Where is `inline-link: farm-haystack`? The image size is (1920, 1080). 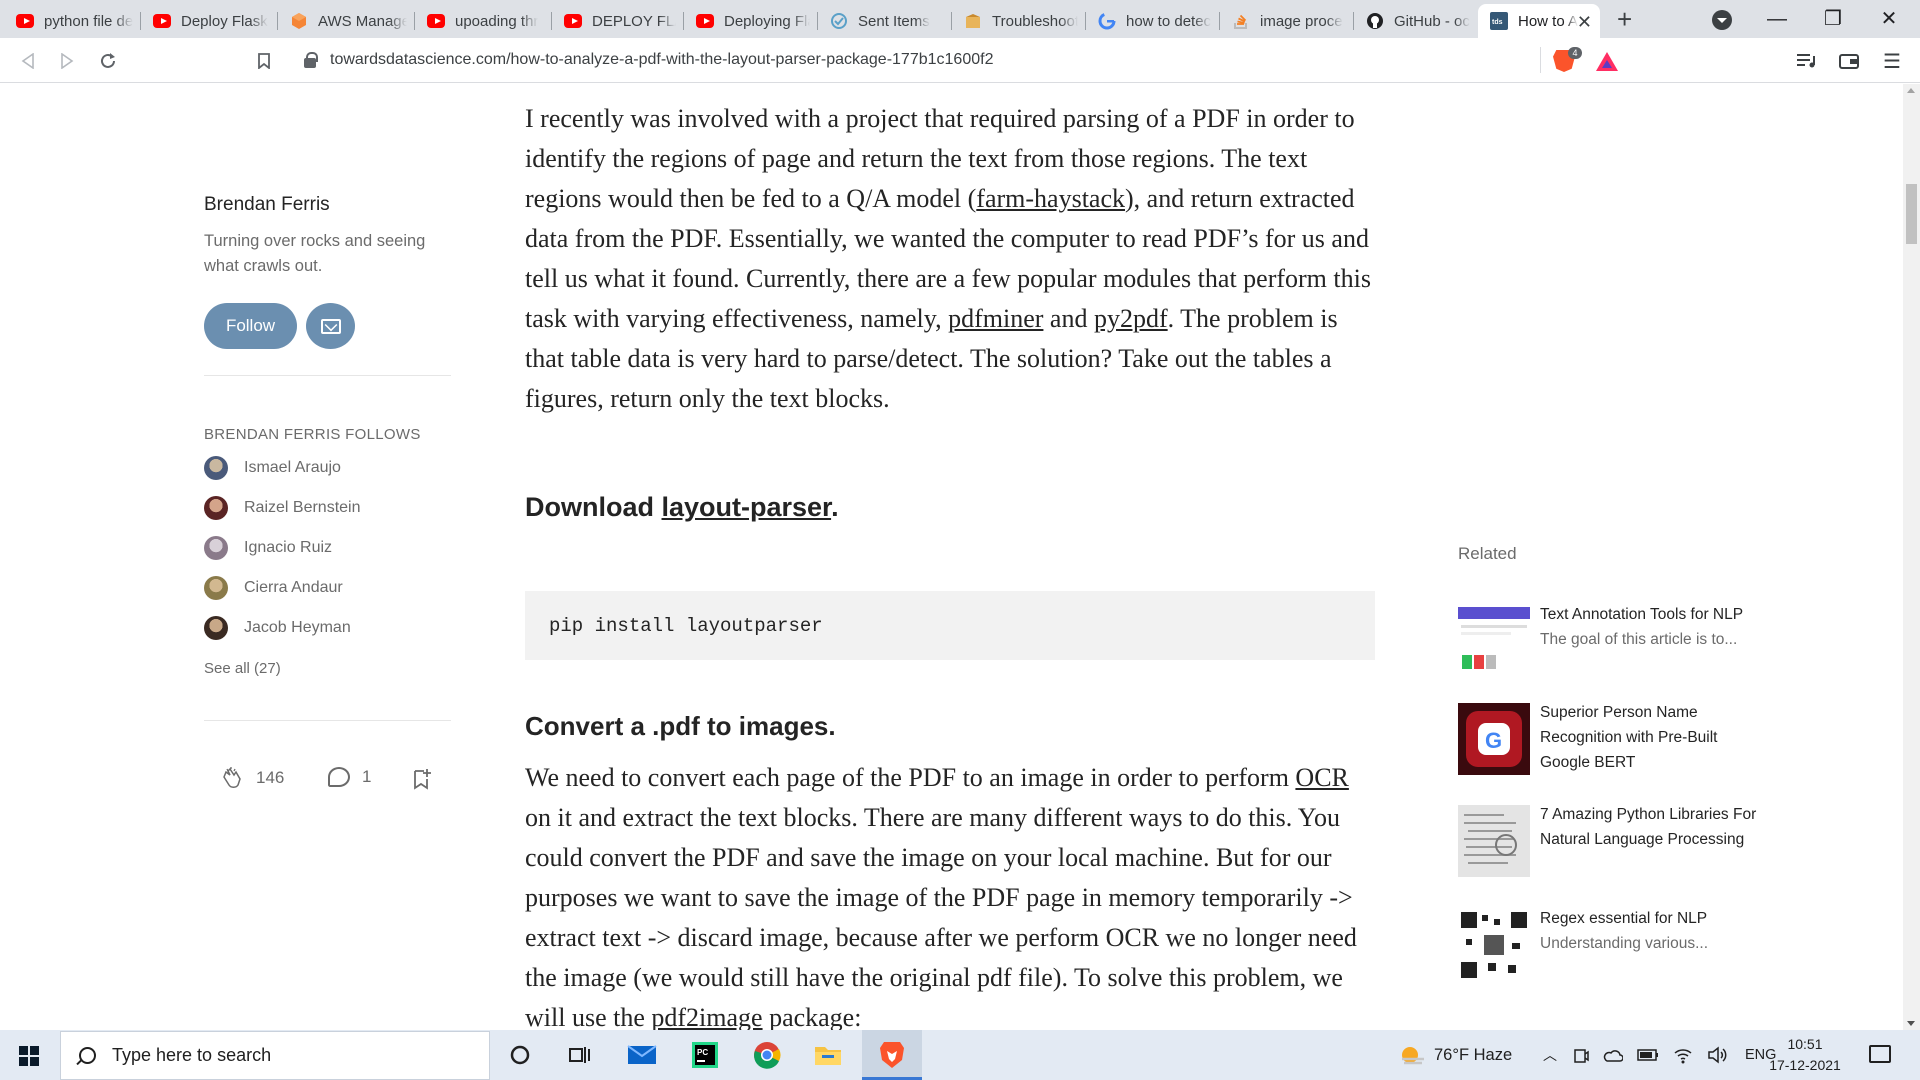
inline-link: farm-haystack is located at coordinates (1050, 198).